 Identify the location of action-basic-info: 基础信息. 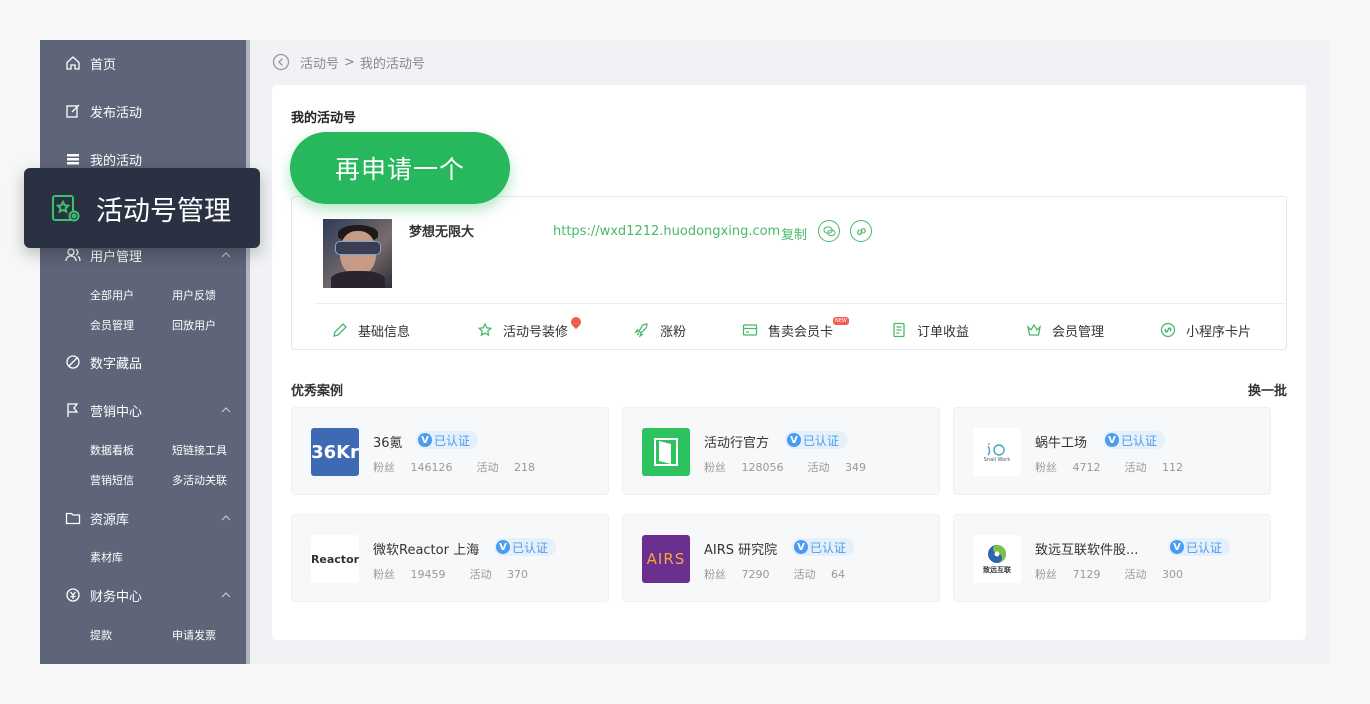
(371, 330).